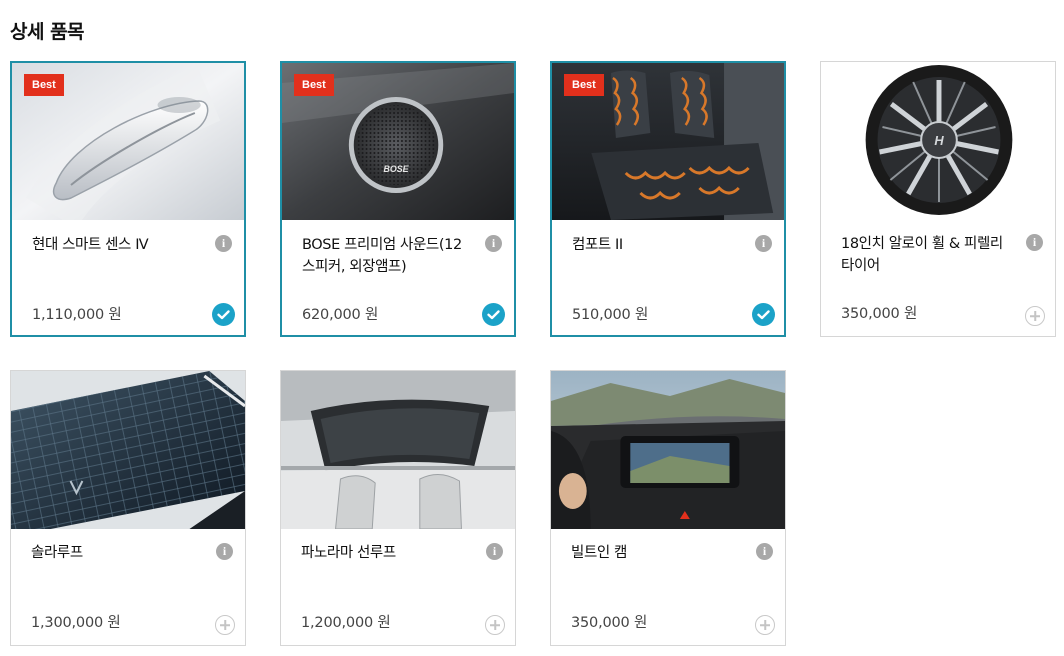 This screenshot has width=1064, height=656. Describe the element at coordinates (47, 32) in the screenshot. I see `section-title: 상세 품목` at that location.